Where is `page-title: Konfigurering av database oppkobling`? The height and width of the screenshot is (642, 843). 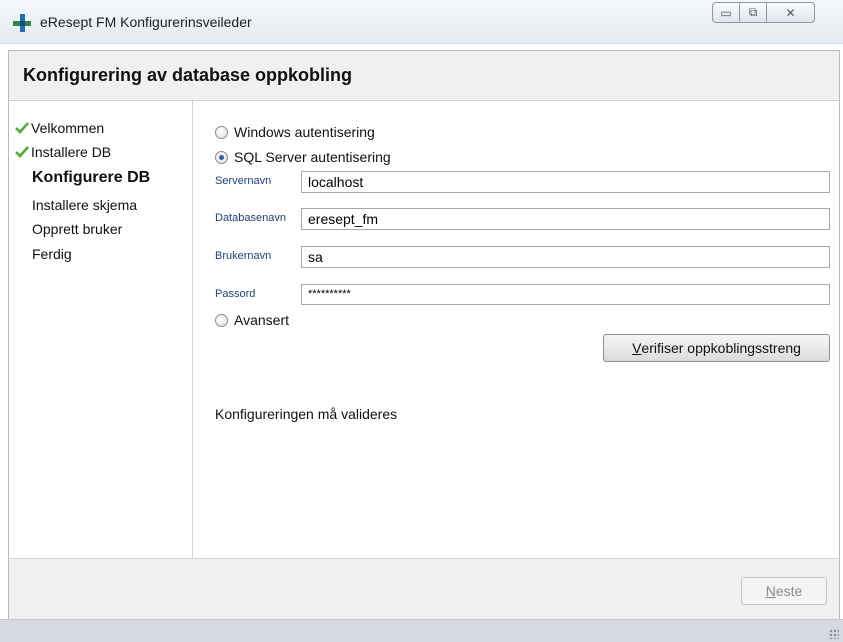
page-title: Konfigurering av database oppkobling is located at coordinates (188, 75).